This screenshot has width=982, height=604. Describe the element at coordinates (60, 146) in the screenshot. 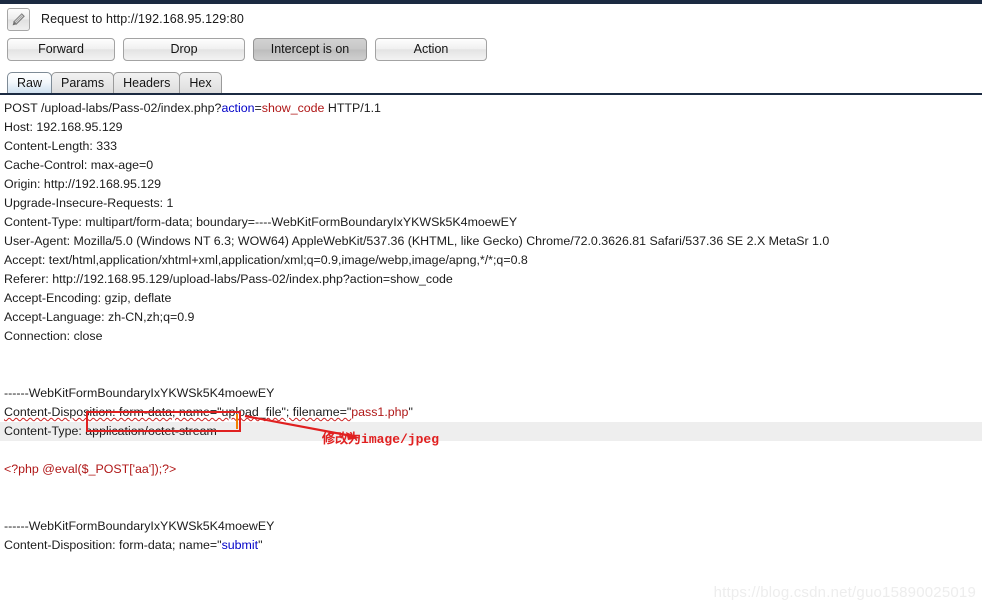

I see `header-content-length: Content-Length: 333` at that location.